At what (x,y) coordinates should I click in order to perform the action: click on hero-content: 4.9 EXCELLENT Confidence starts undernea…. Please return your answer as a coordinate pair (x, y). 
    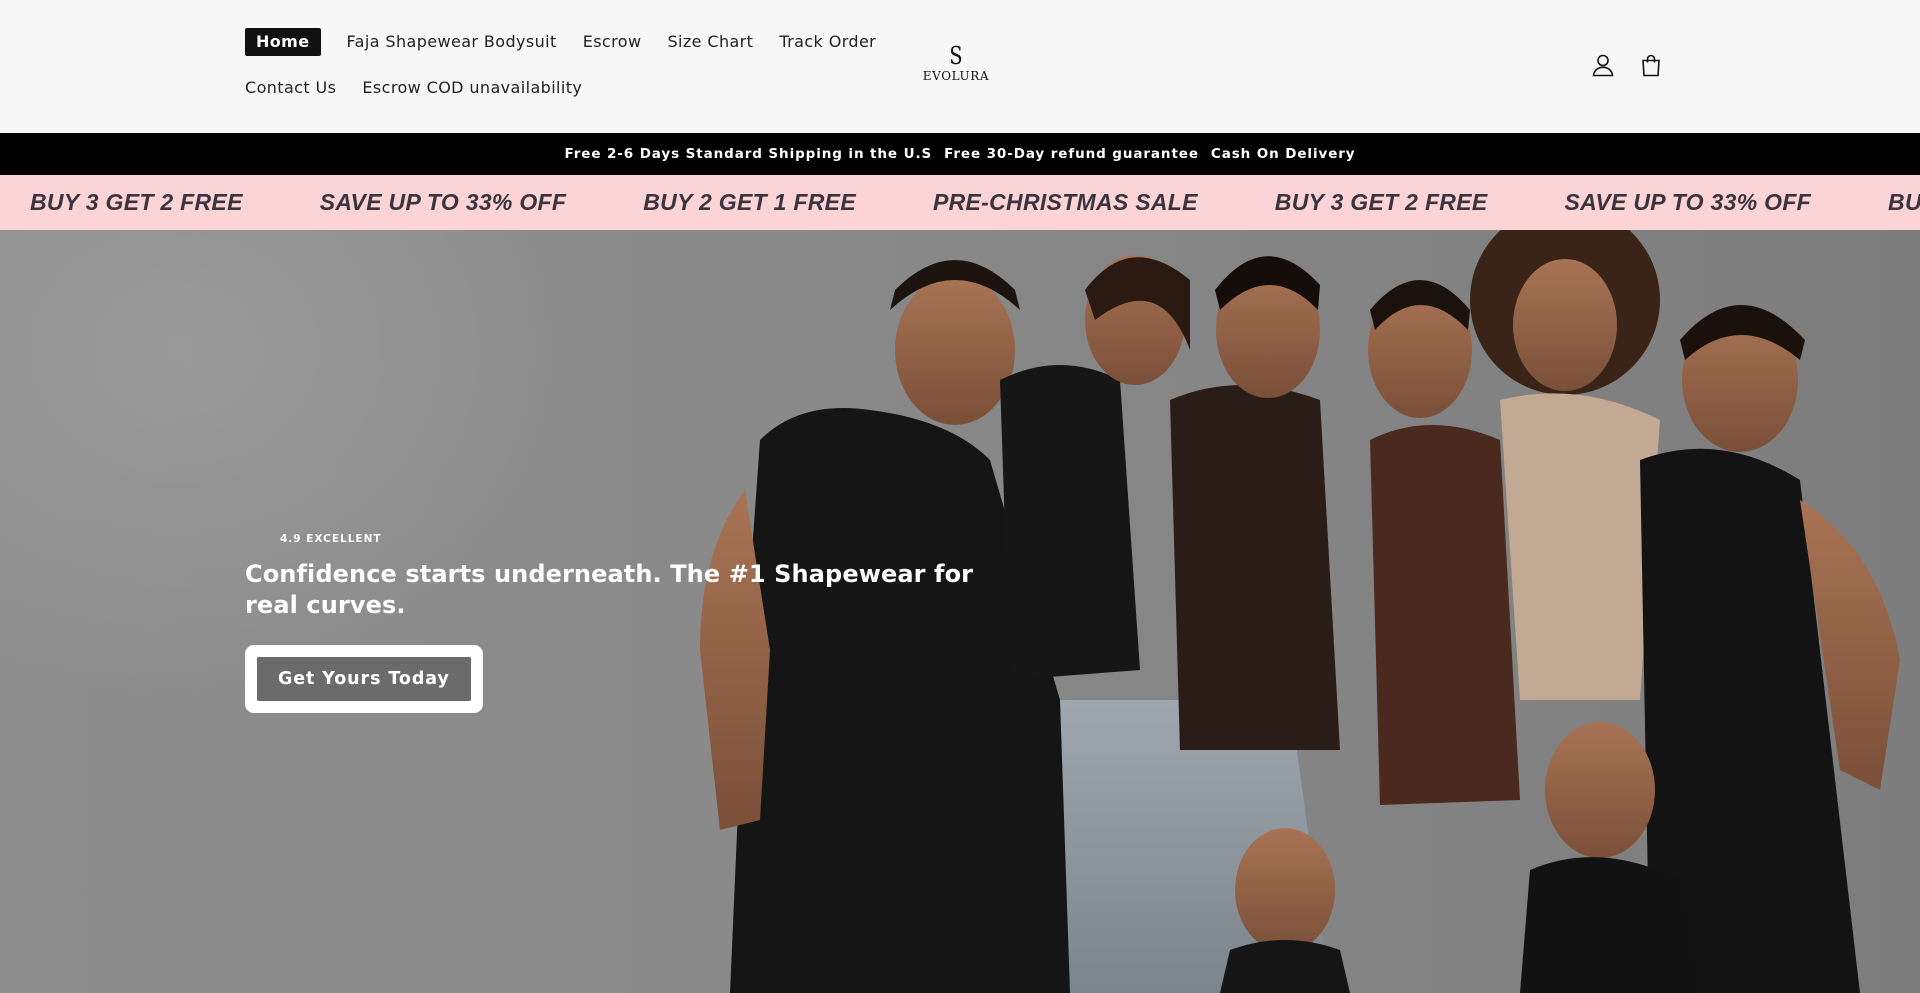
    Looking at the image, I should click on (635, 623).